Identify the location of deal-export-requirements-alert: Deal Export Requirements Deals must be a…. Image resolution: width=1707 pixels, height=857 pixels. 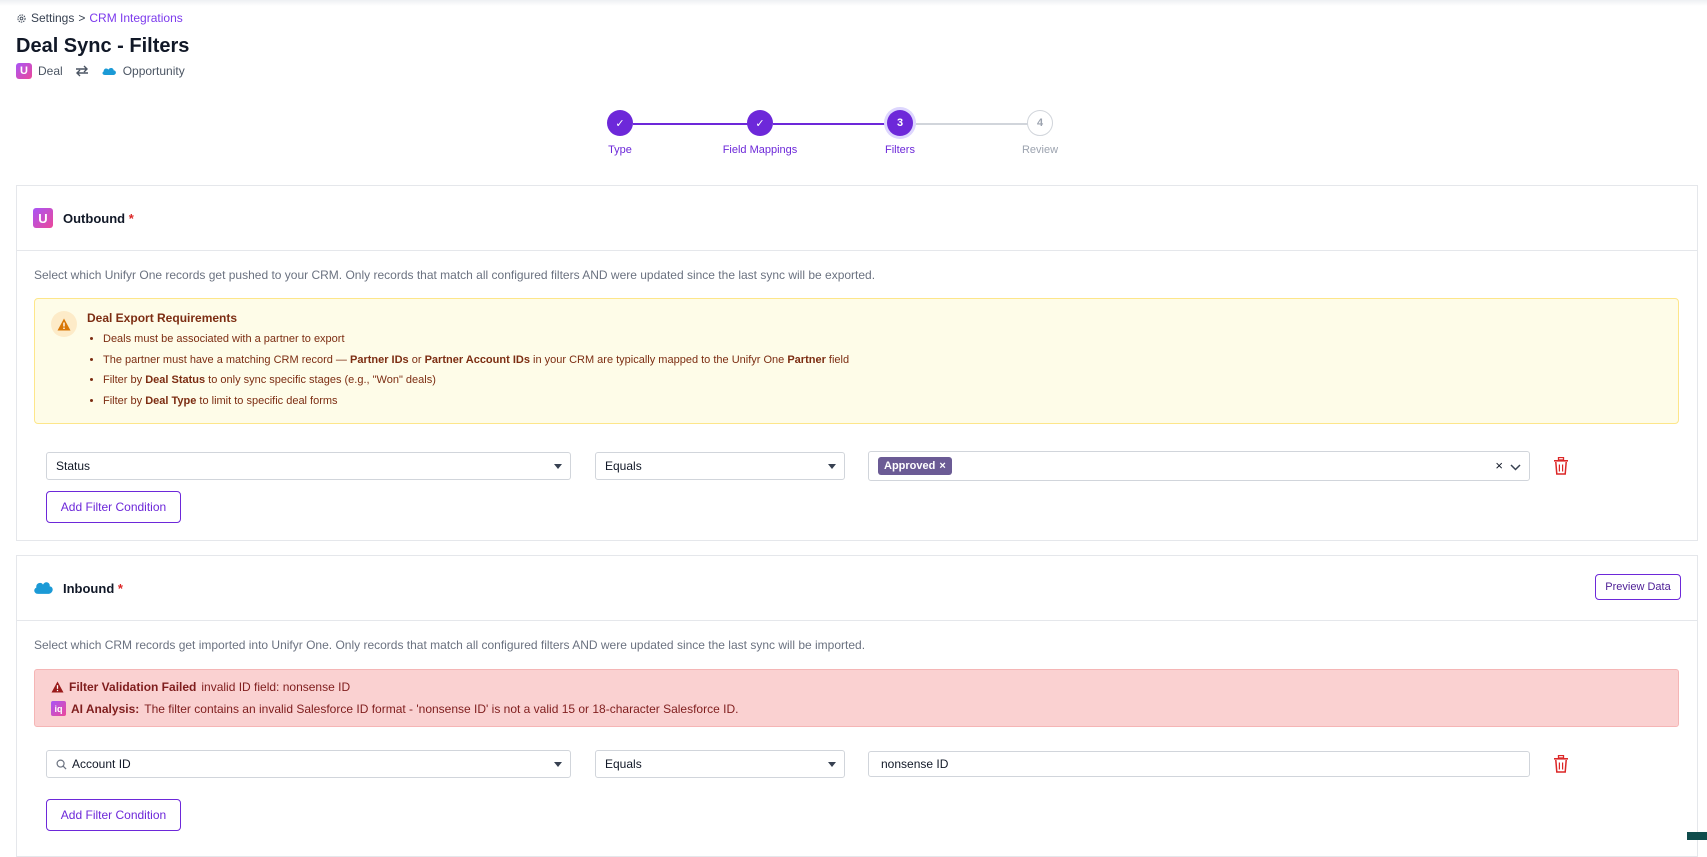
(856, 361).